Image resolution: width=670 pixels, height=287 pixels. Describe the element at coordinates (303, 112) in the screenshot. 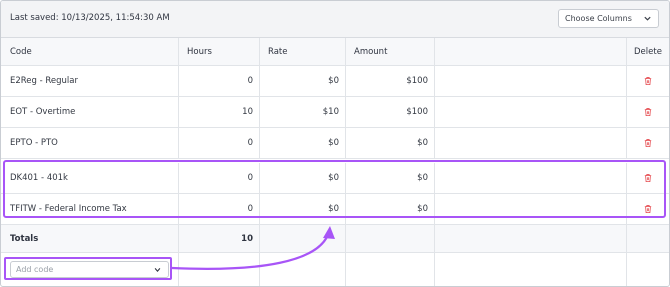

I see `rate-cell: $10` at that location.